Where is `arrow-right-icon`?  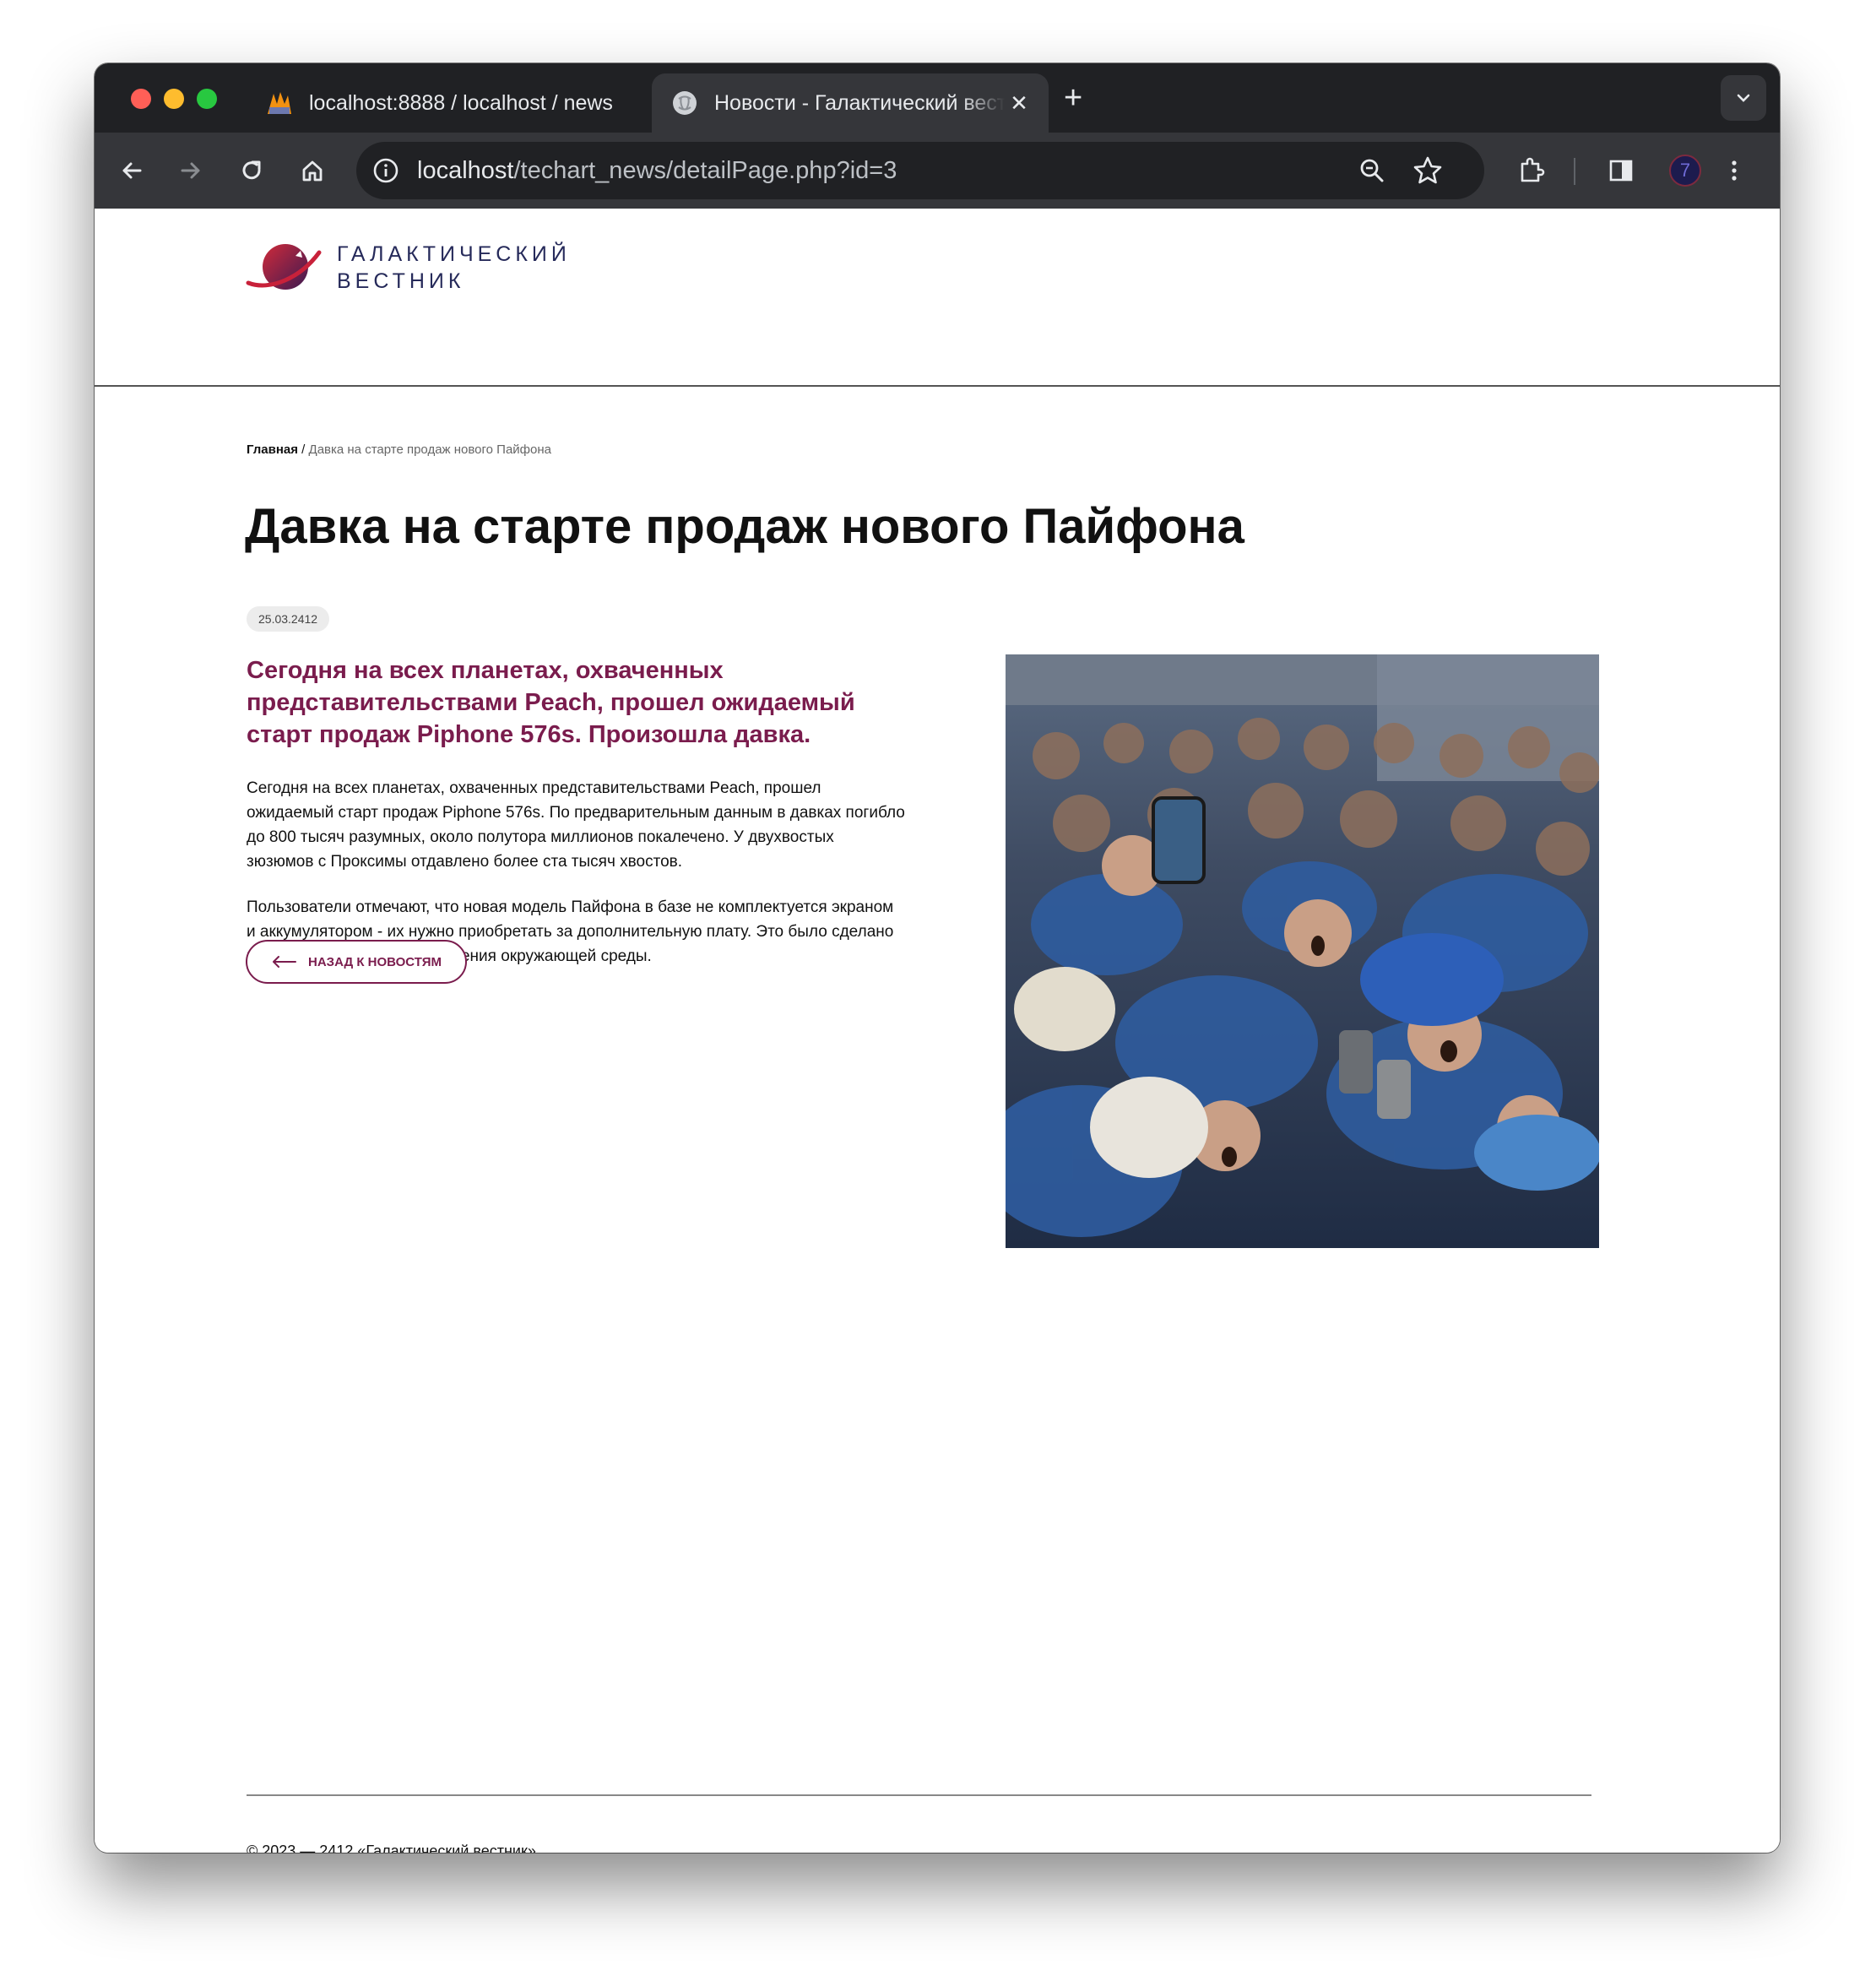 arrow-right-icon is located at coordinates (190, 170).